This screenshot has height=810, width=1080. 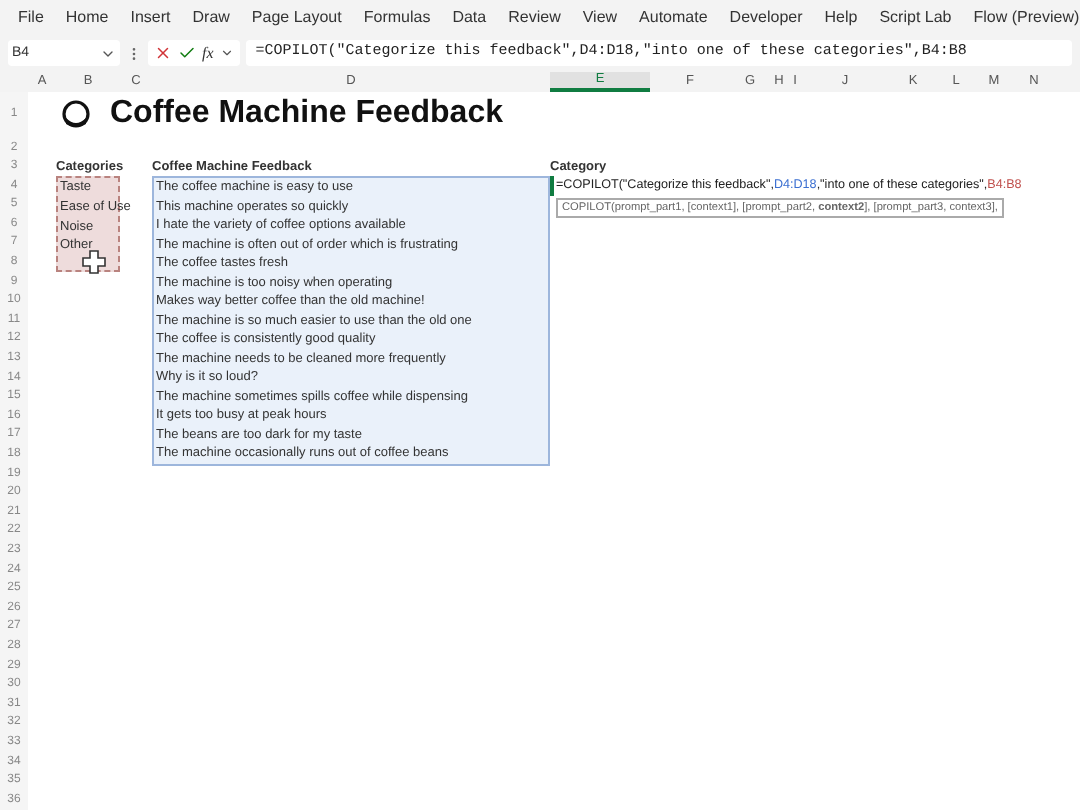 What do you see at coordinates (1026, 18) in the screenshot?
I see `menu-tab: Flow (Preview)` at bounding box center [1026, 18].